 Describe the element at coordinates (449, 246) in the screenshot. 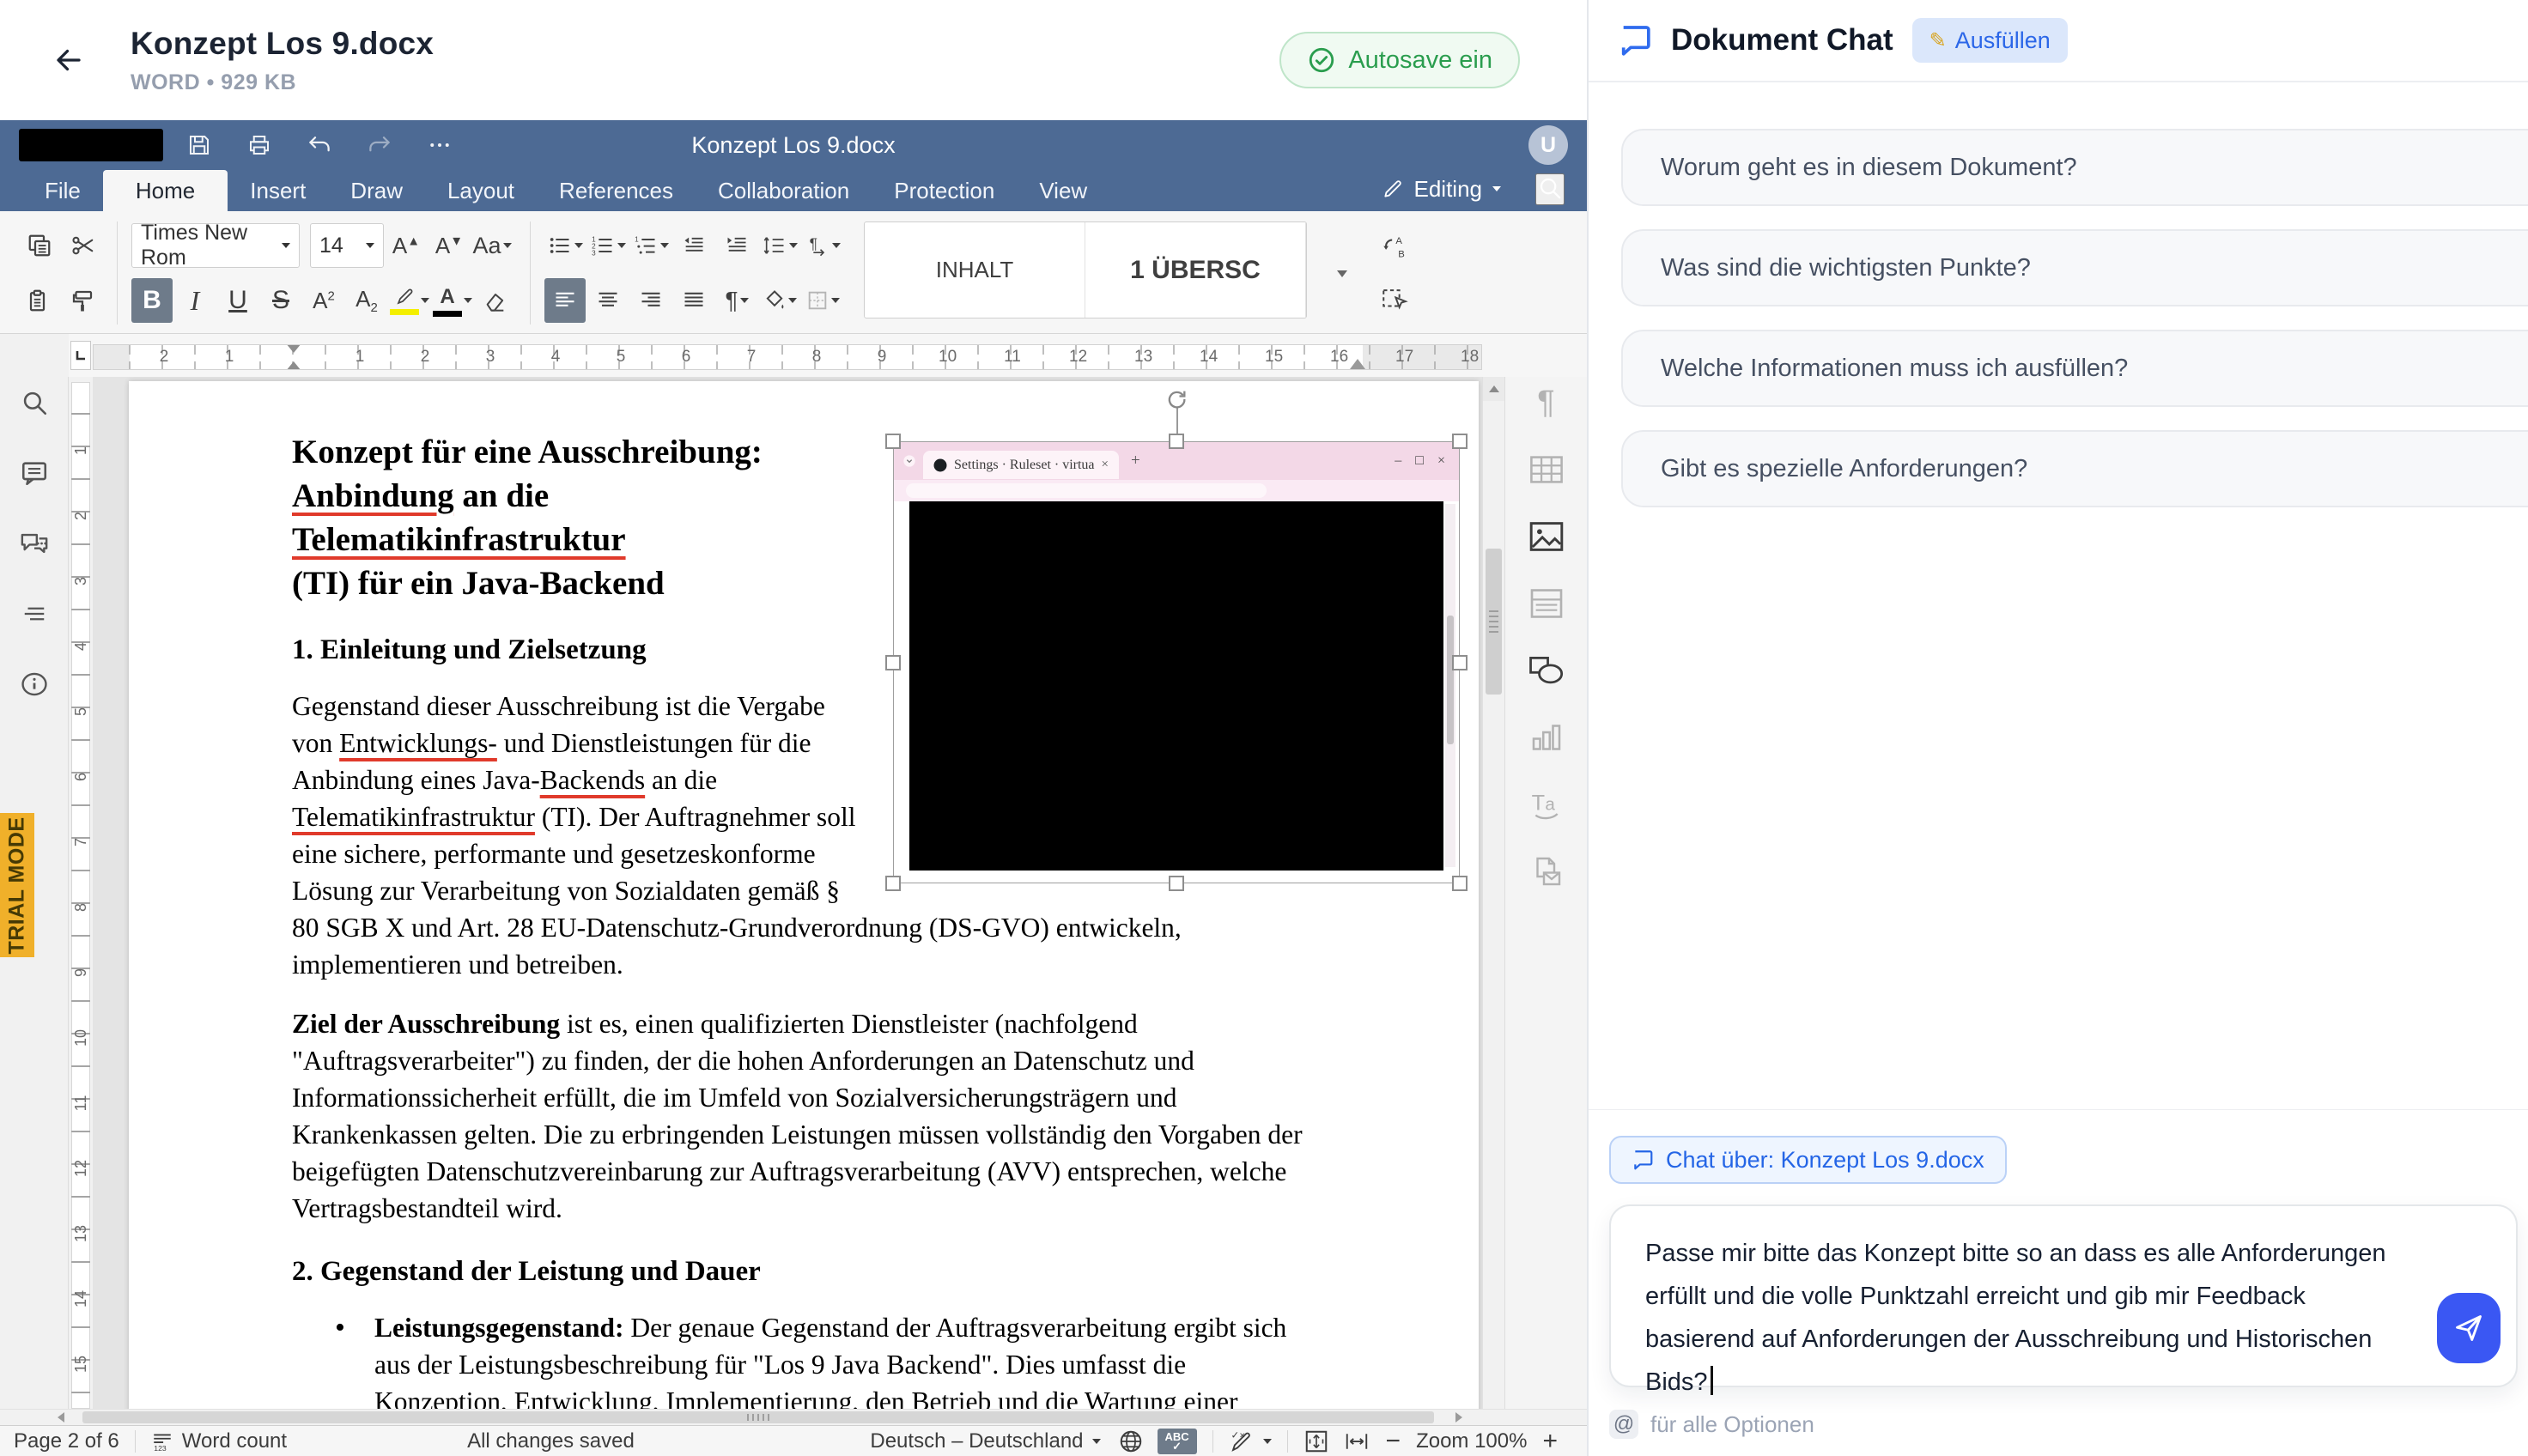

I see `decrease-font-button: A▼` at that location.